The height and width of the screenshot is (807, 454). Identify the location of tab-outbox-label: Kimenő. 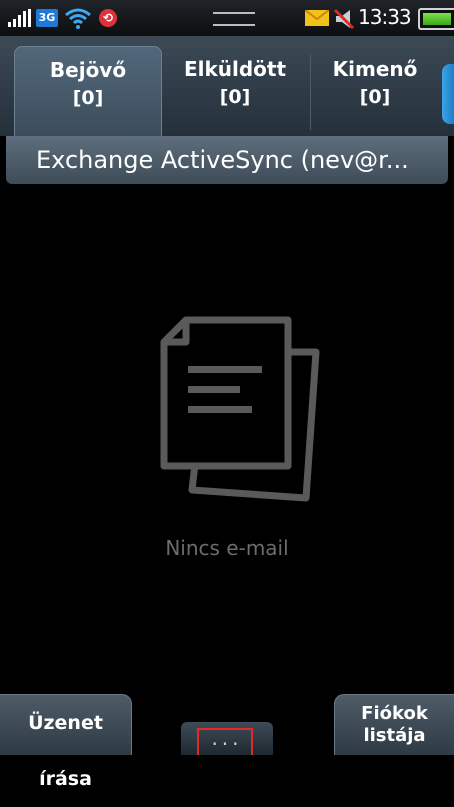
(375, 69).